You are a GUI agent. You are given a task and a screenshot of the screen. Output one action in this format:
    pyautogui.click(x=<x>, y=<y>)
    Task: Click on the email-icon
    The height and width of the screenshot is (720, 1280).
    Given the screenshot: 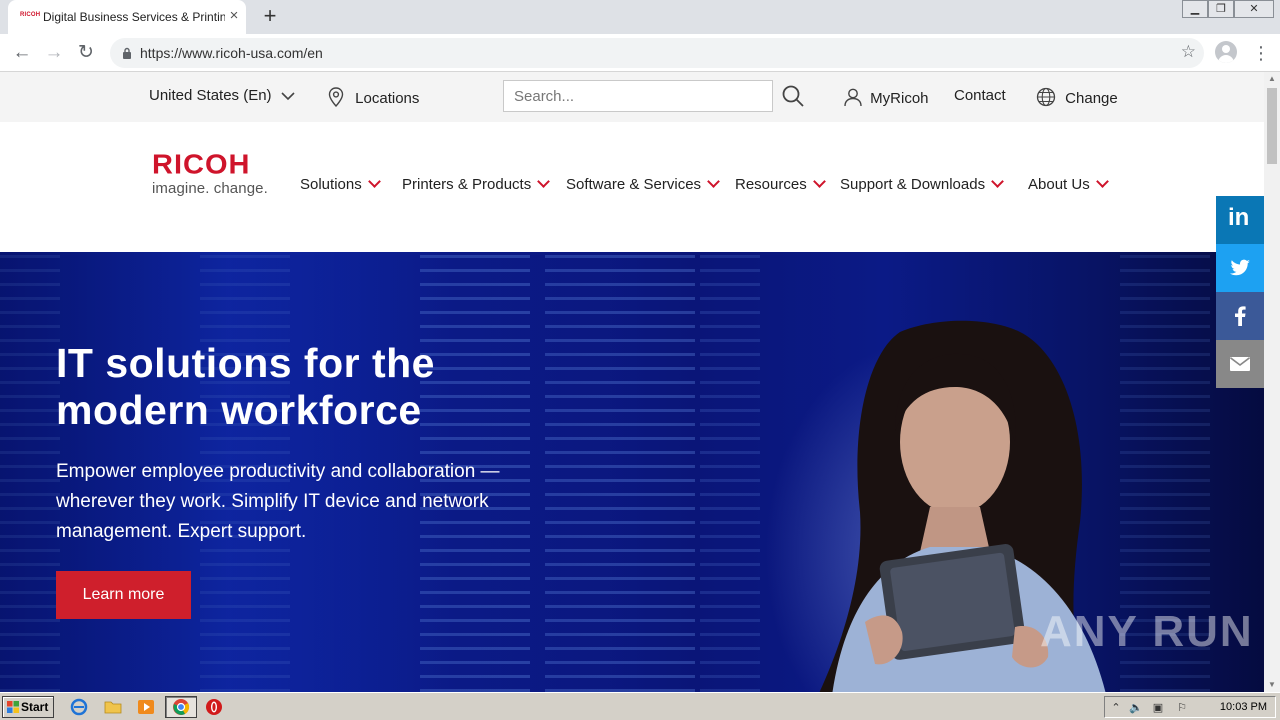 What is the action you would take?
    pyautogui.click(x=1240, y=364)
    